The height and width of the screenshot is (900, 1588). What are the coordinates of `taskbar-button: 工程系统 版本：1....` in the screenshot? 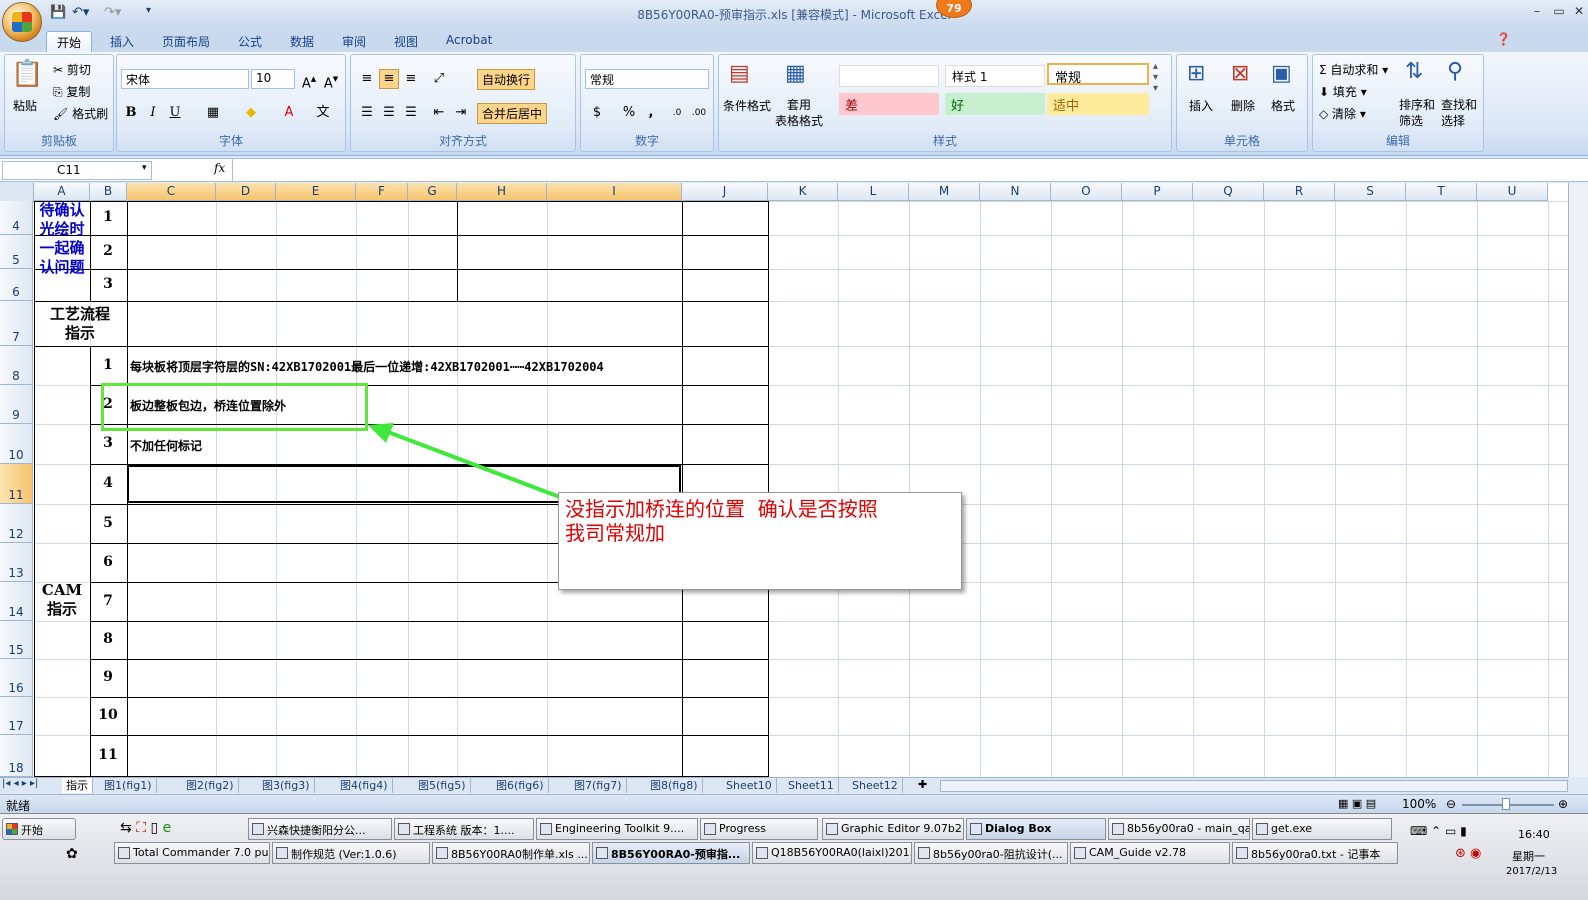 It's located at (464, 829).